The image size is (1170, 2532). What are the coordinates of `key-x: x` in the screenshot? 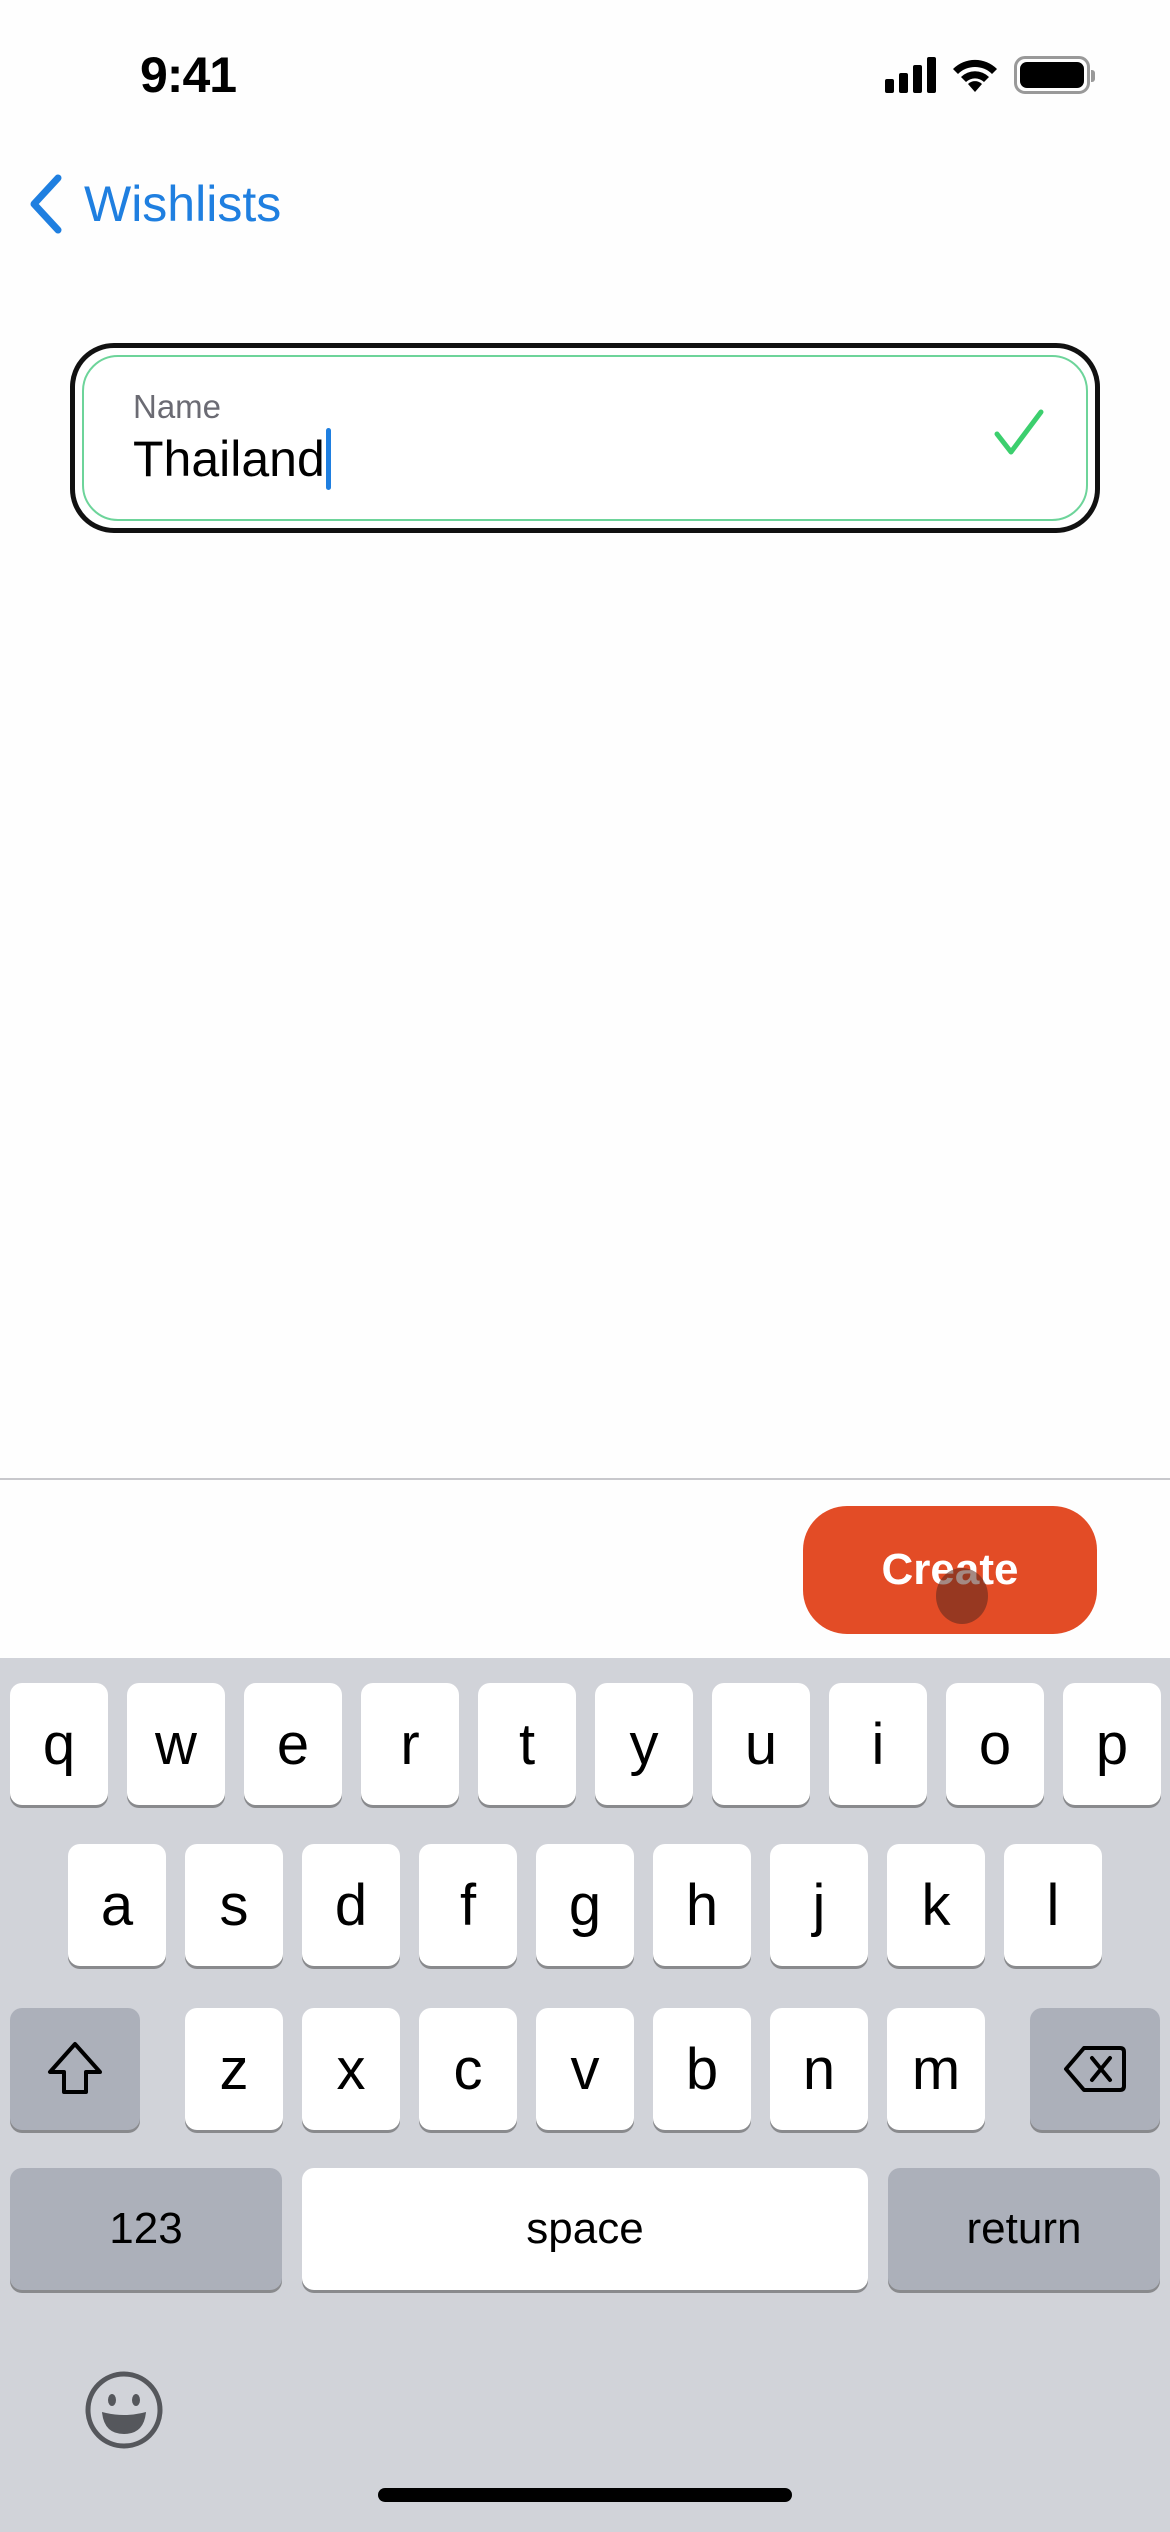 It's located at (351, 2069).